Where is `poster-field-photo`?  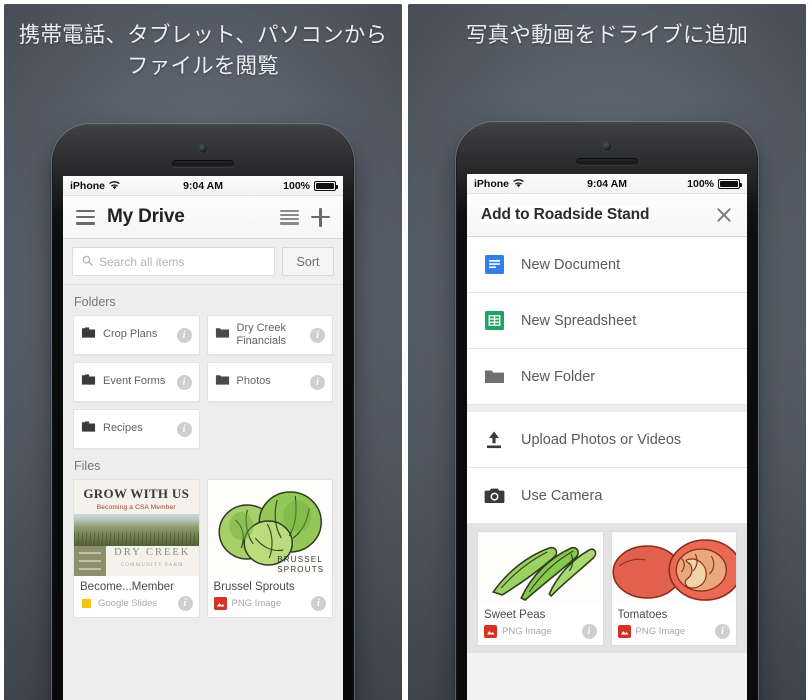 poster-field-photo is located at coordinates (136, 530).